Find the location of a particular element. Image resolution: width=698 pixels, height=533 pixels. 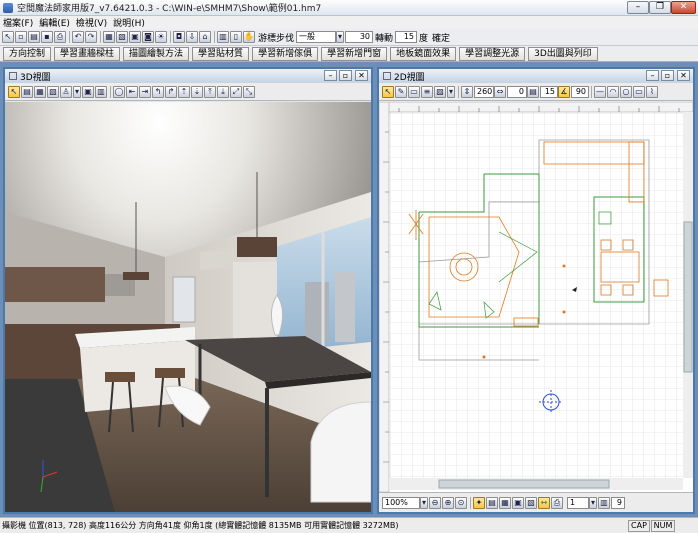

wall-draw-icon: ▭ is located at coordinates (414, 91).